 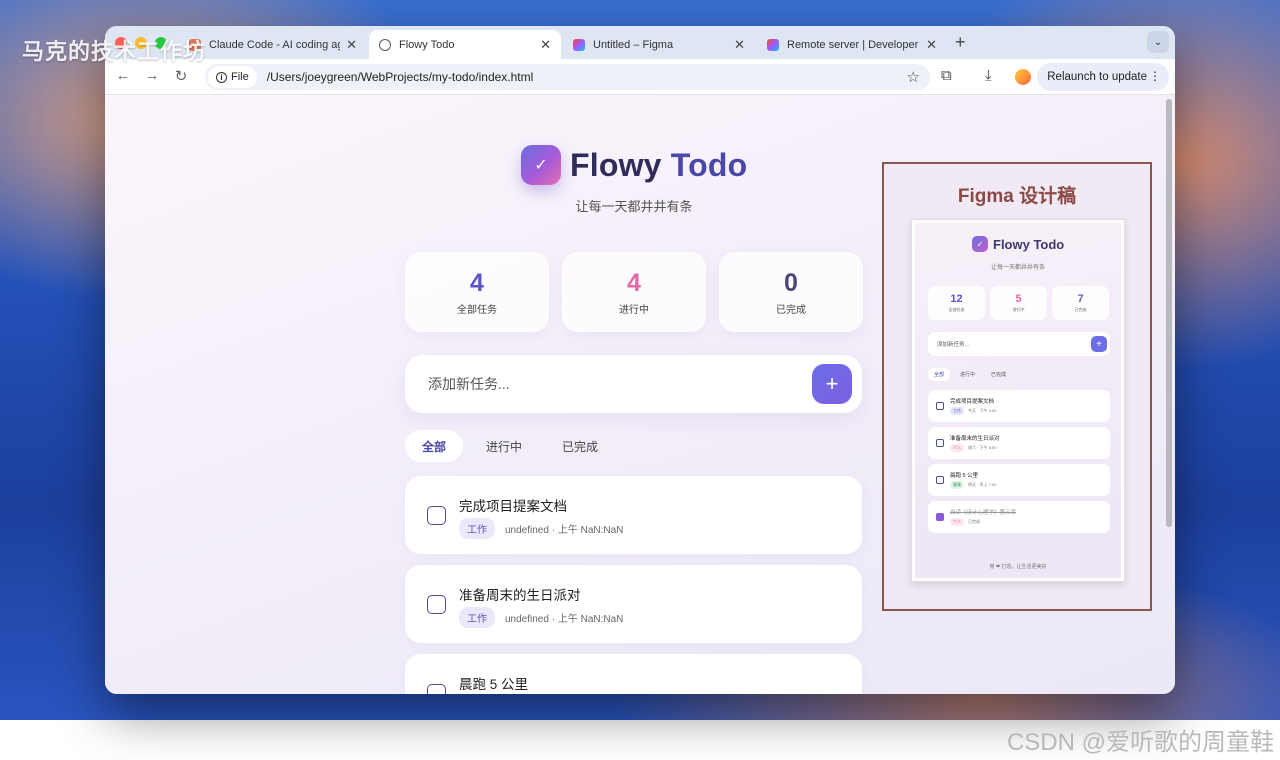 I want to click on stats-row: 4 全部任务 4 进行中 0 已完成, so click(x=634, y=292).